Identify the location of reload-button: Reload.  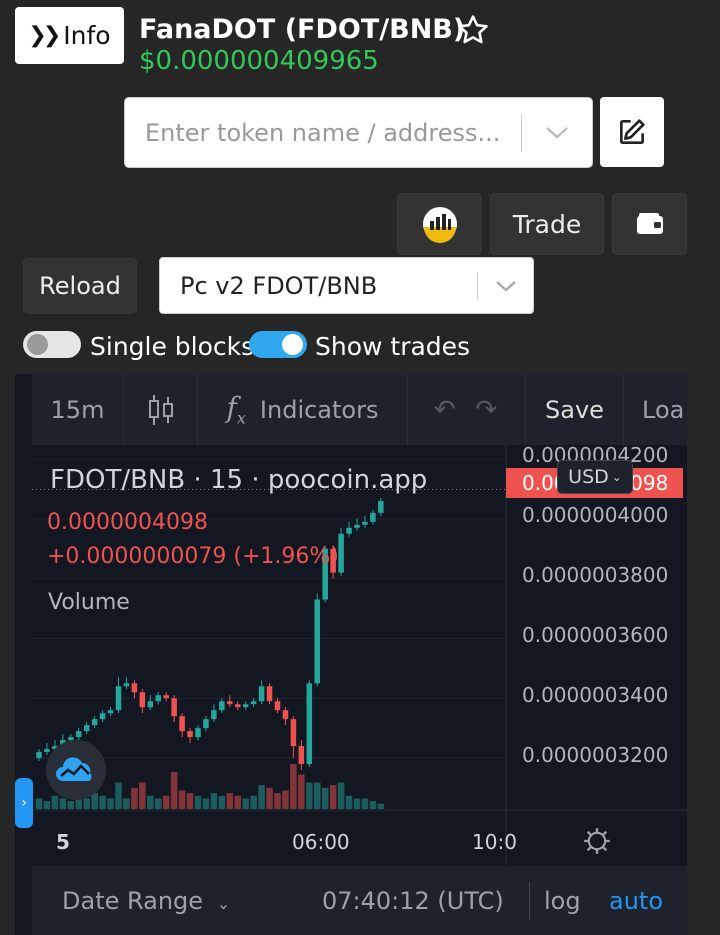
(80, 286).